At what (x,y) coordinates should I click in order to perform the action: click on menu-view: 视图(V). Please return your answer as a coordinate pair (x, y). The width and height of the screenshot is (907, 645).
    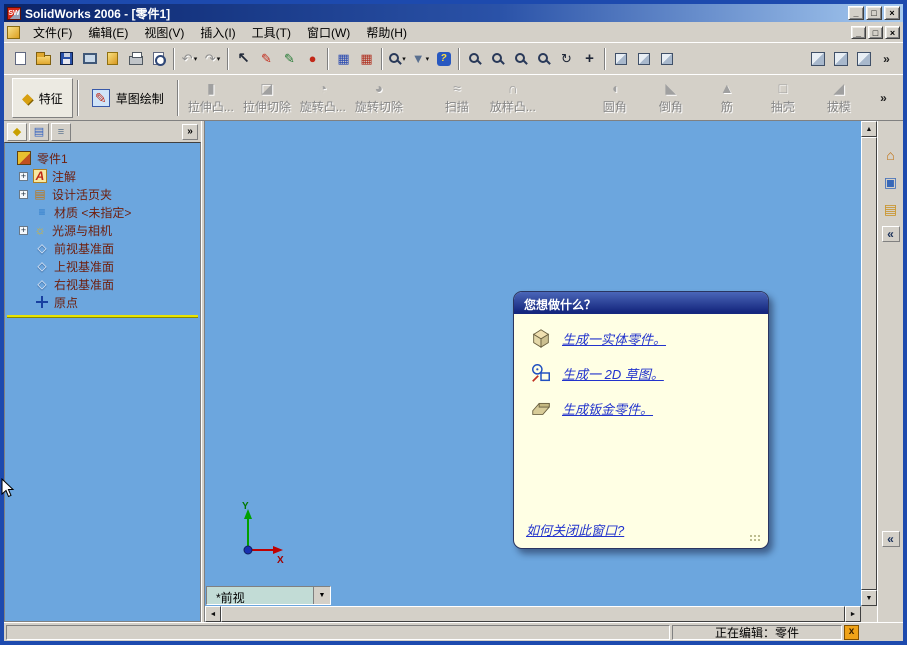
    Looking at the image, I should click on (164, 32).